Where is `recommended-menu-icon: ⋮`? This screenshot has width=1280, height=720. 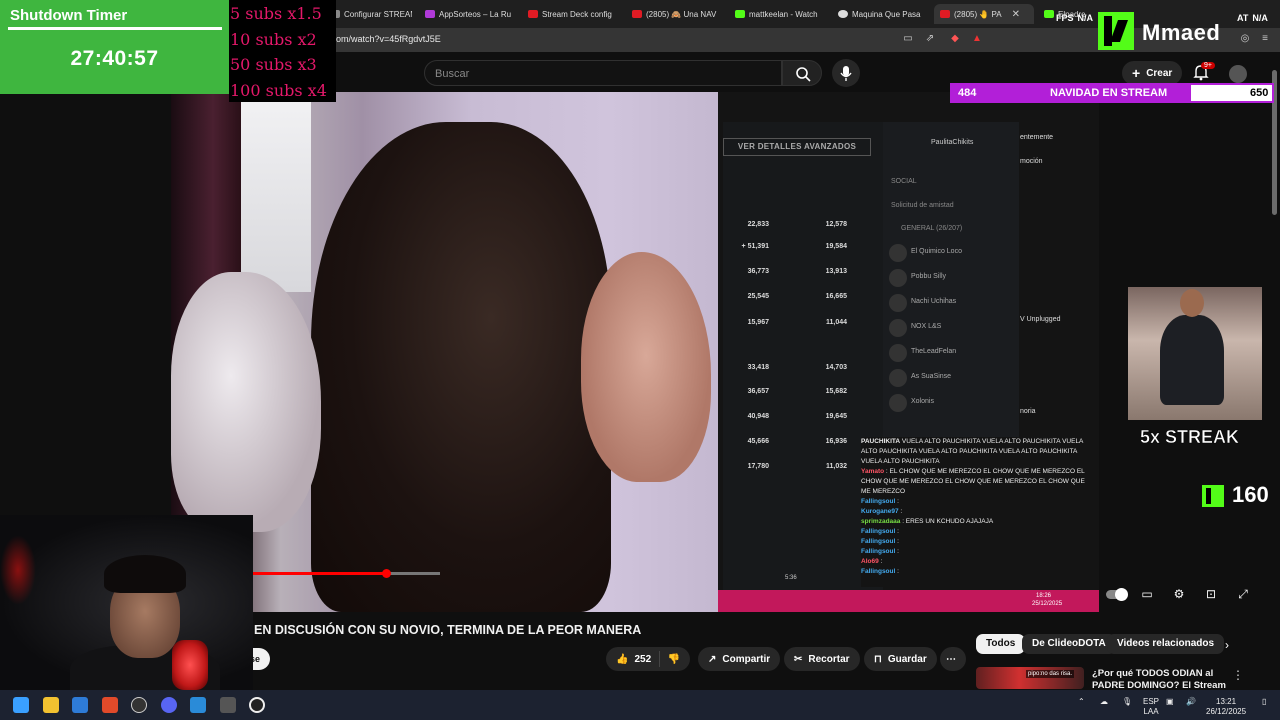
recommended-menu-icon: ⋮ is located at coordinates (1238, 675).